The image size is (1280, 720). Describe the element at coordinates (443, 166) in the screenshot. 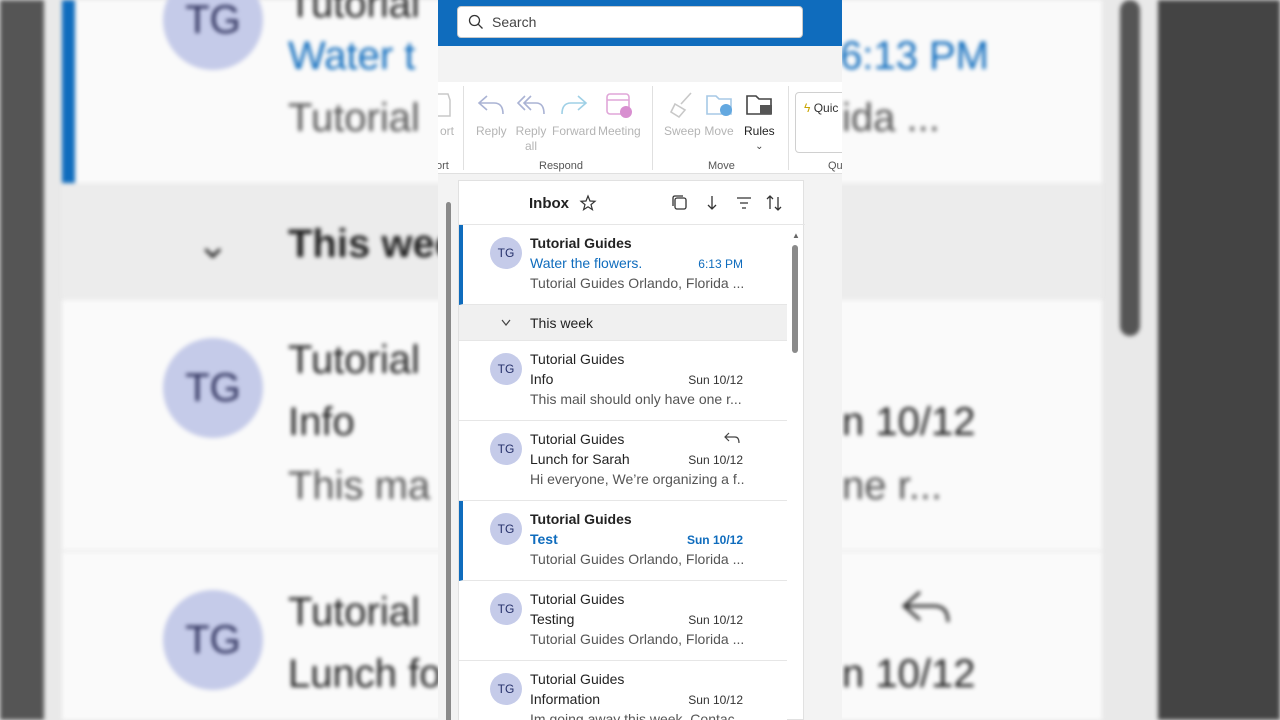

I see `ribbon-group-label: ort` at that location.